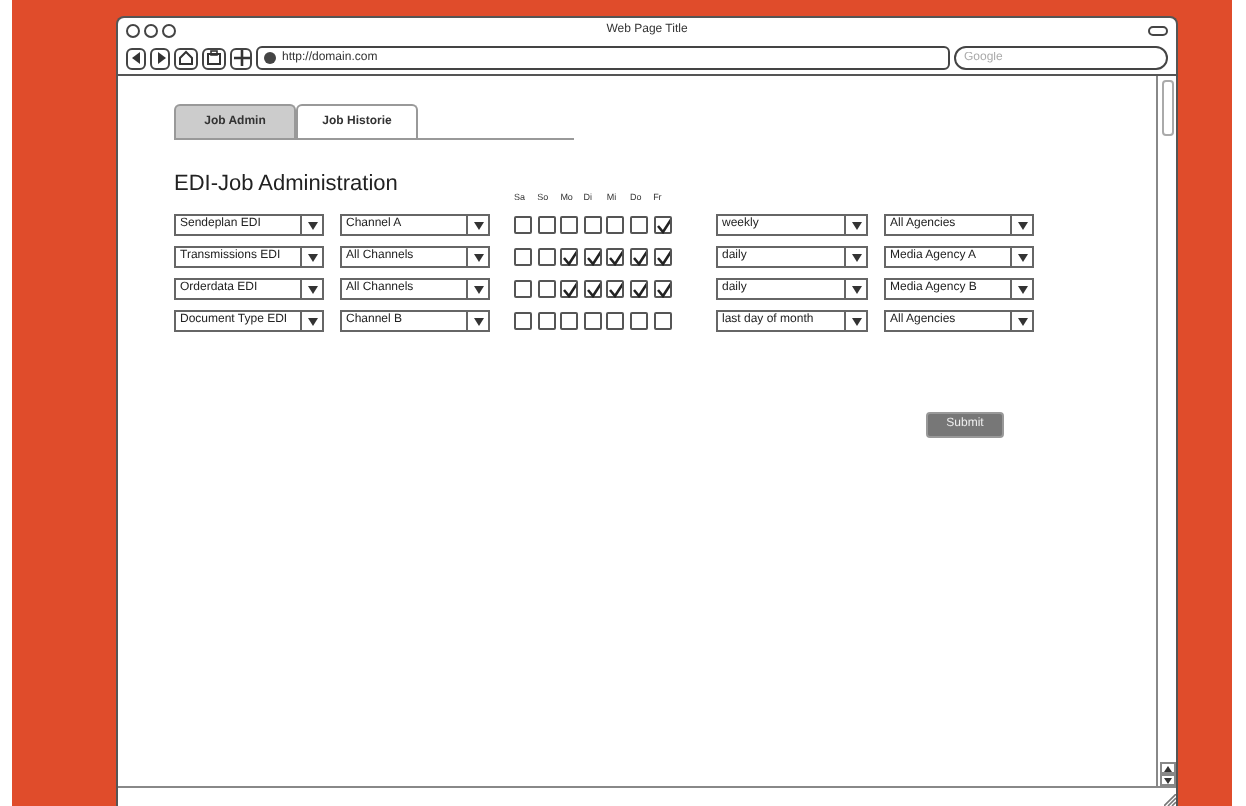 The height and width of the screenshot is (806, 1246). What do you see at coordinates (286, 185) in the screenshot?
I see `page-heading: EDI-Job Administration` at bounding box center [286, 185].